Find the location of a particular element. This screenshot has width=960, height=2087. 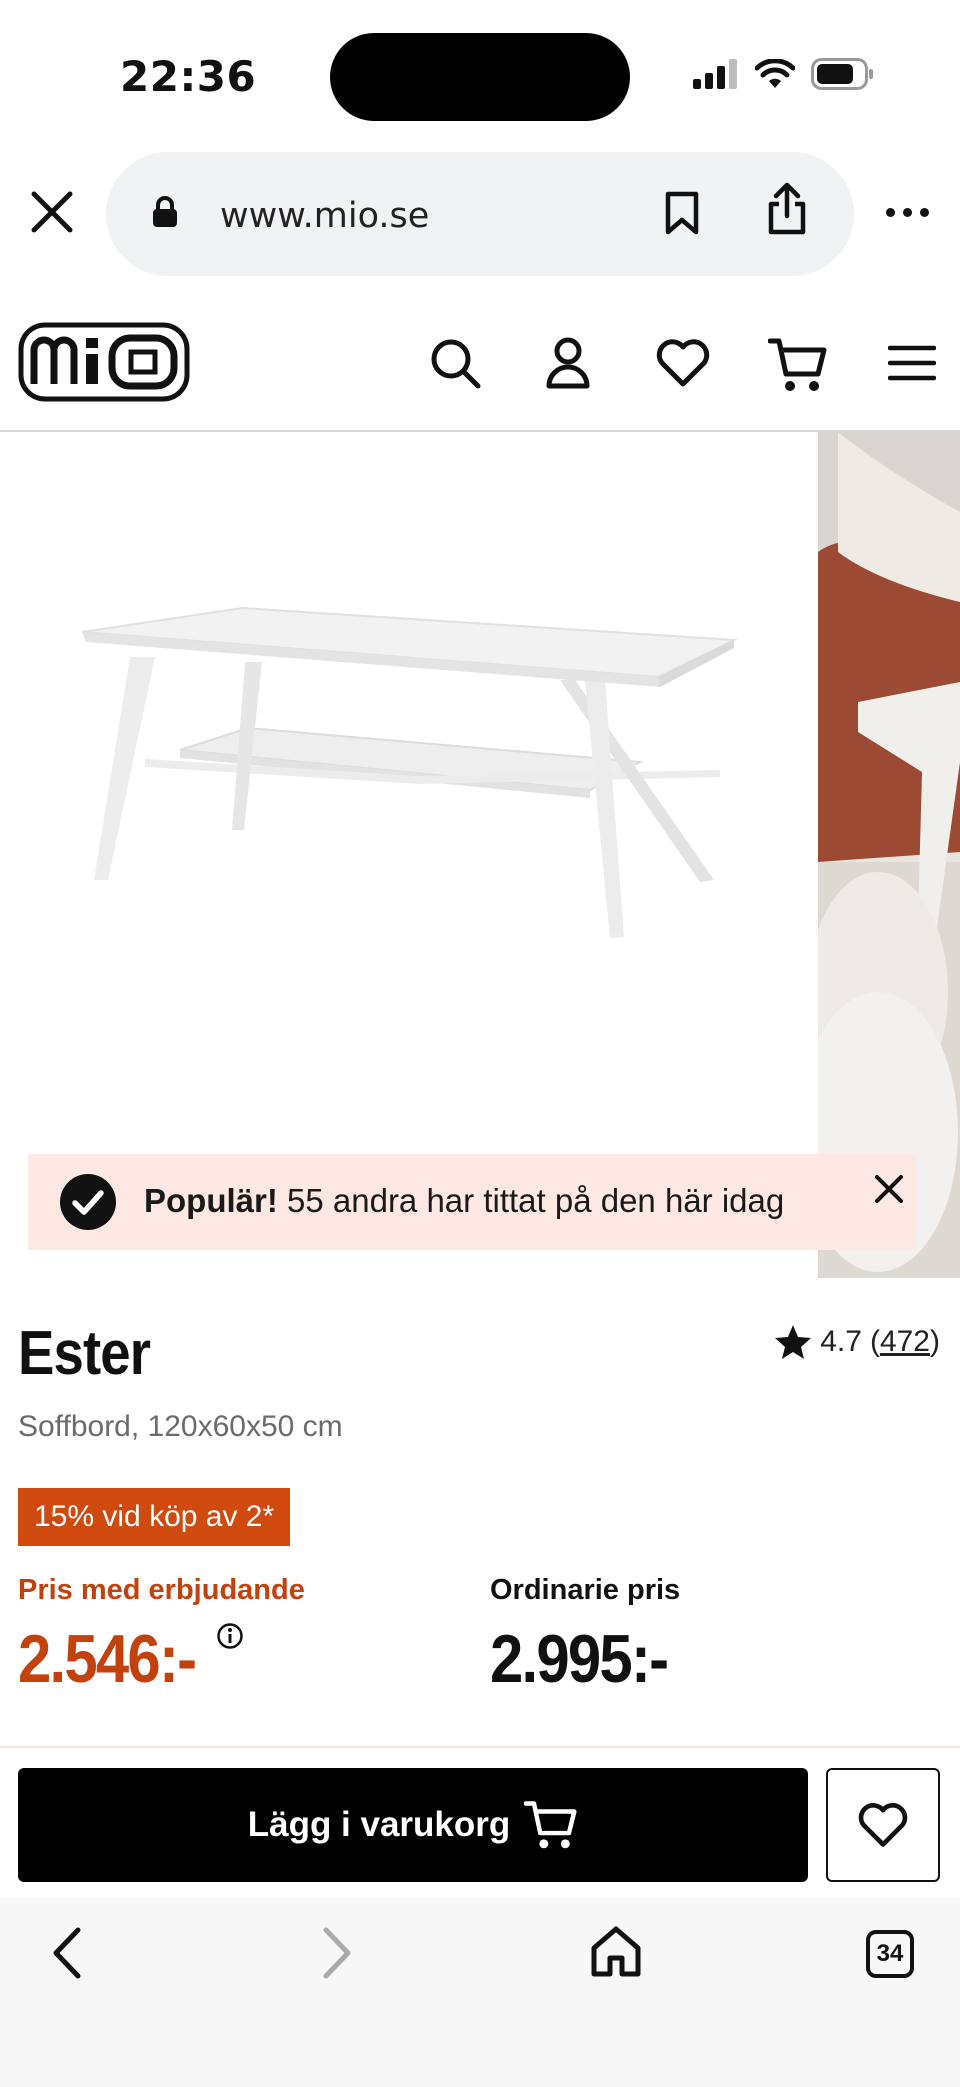

tabs-button: 34 is located at coordinates (890, 1954).